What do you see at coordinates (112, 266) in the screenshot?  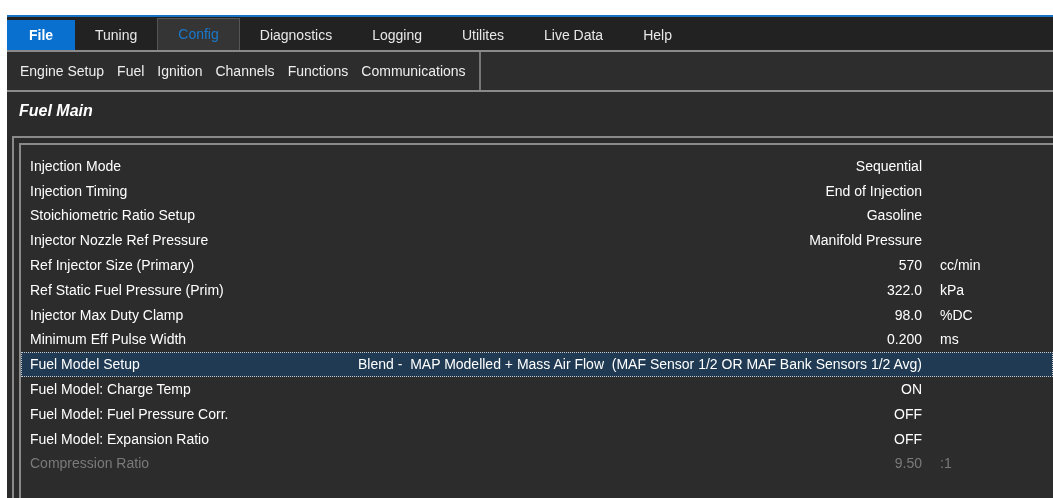 I see `setting-name: Ref Injector Size (Primary)` at bounding box center [112, 266].